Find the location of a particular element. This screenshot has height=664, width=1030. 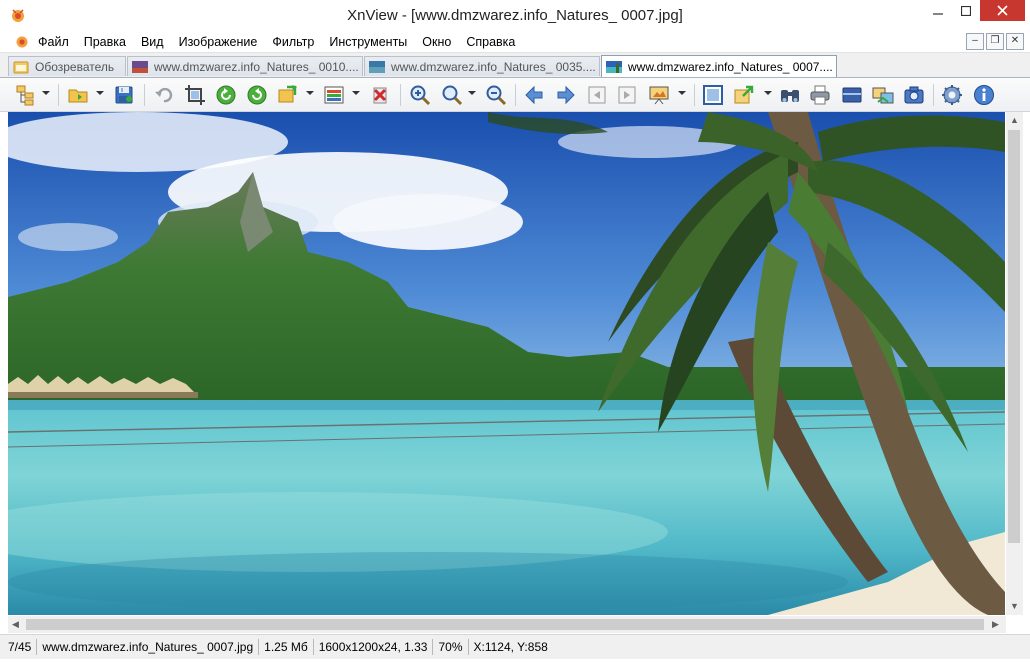

close-icon is located at coordinates (1002, 10).